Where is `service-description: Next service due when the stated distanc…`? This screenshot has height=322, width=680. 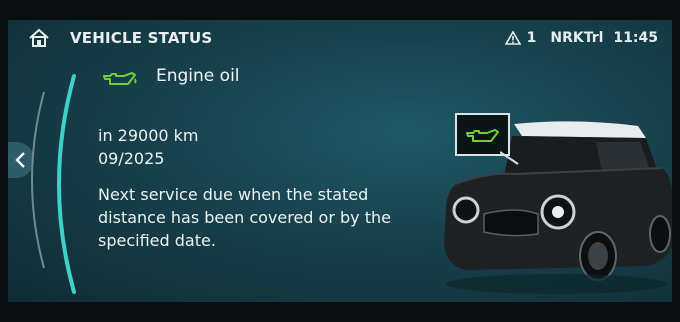
service-description: Next service due when the stated distanc… is located at coordinates (244, 217).